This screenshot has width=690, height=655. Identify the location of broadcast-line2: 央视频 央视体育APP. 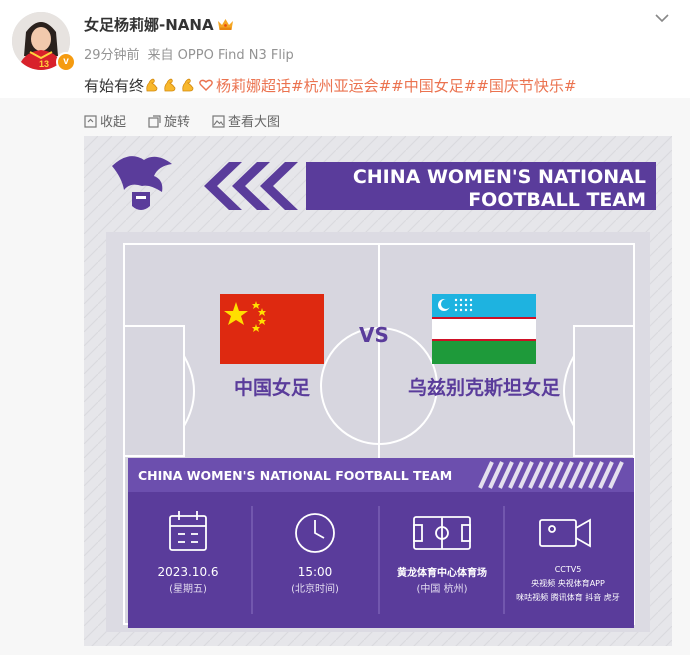
(568, 583).